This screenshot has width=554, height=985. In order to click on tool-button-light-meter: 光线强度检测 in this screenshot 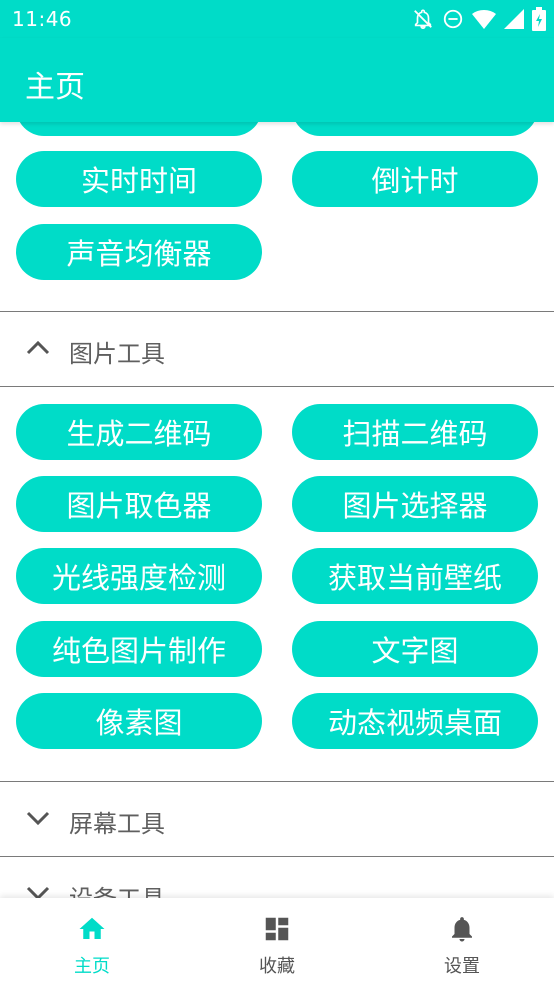, I will do `click(139, 576)`.